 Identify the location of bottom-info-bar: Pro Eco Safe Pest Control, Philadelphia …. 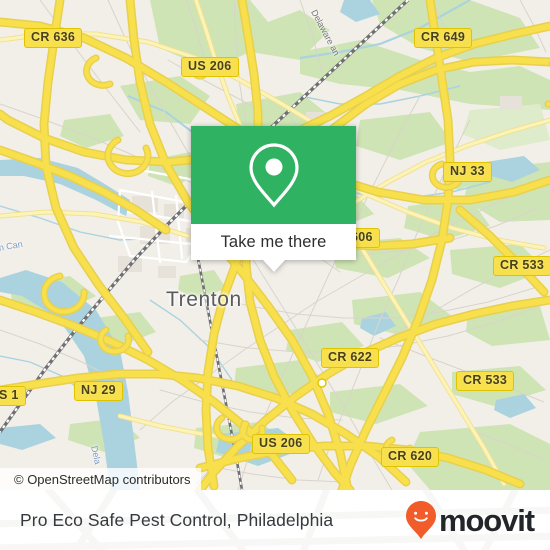
(275, 520).